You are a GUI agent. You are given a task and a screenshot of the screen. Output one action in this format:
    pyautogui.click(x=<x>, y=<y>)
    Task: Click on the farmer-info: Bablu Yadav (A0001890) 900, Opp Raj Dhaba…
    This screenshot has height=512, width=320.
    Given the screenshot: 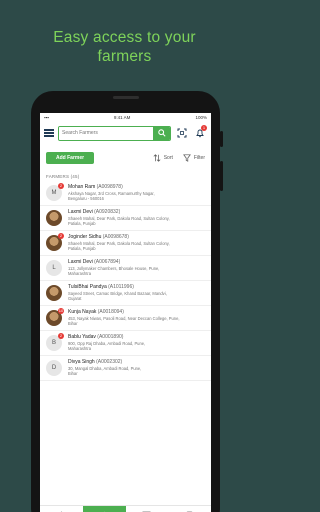 What is the action you would take?
    pyautogui.click(x=136, y=342)
    